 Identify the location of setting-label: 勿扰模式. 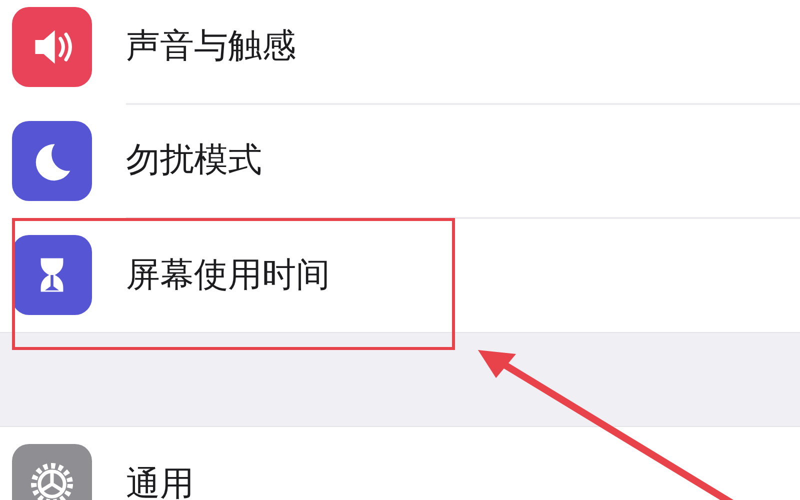
(194, 160).